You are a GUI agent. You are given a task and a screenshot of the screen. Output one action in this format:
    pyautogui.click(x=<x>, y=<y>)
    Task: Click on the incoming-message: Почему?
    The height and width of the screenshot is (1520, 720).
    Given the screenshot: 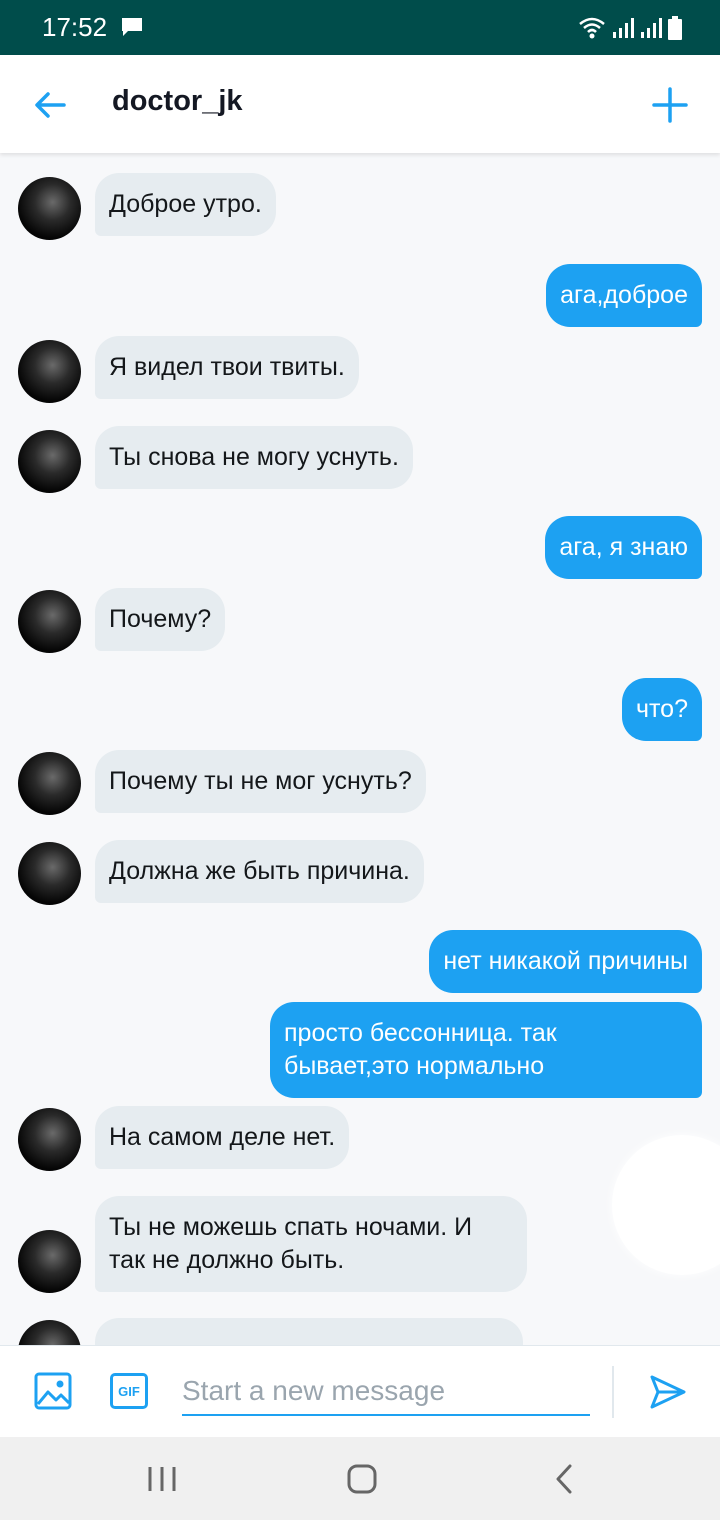 What is the action you would take?
    pyautogui.click(x=160, y=619)
    